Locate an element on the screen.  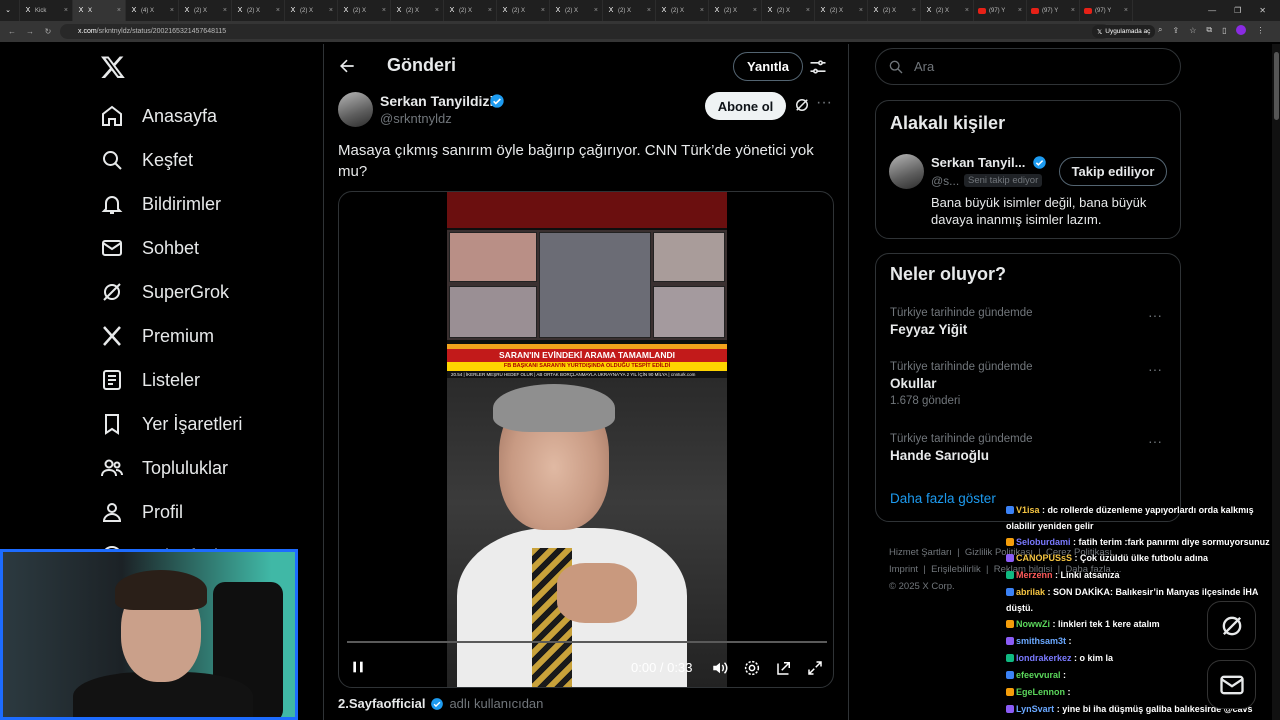
grok-floating-button is located at coordinates (1231, 625).